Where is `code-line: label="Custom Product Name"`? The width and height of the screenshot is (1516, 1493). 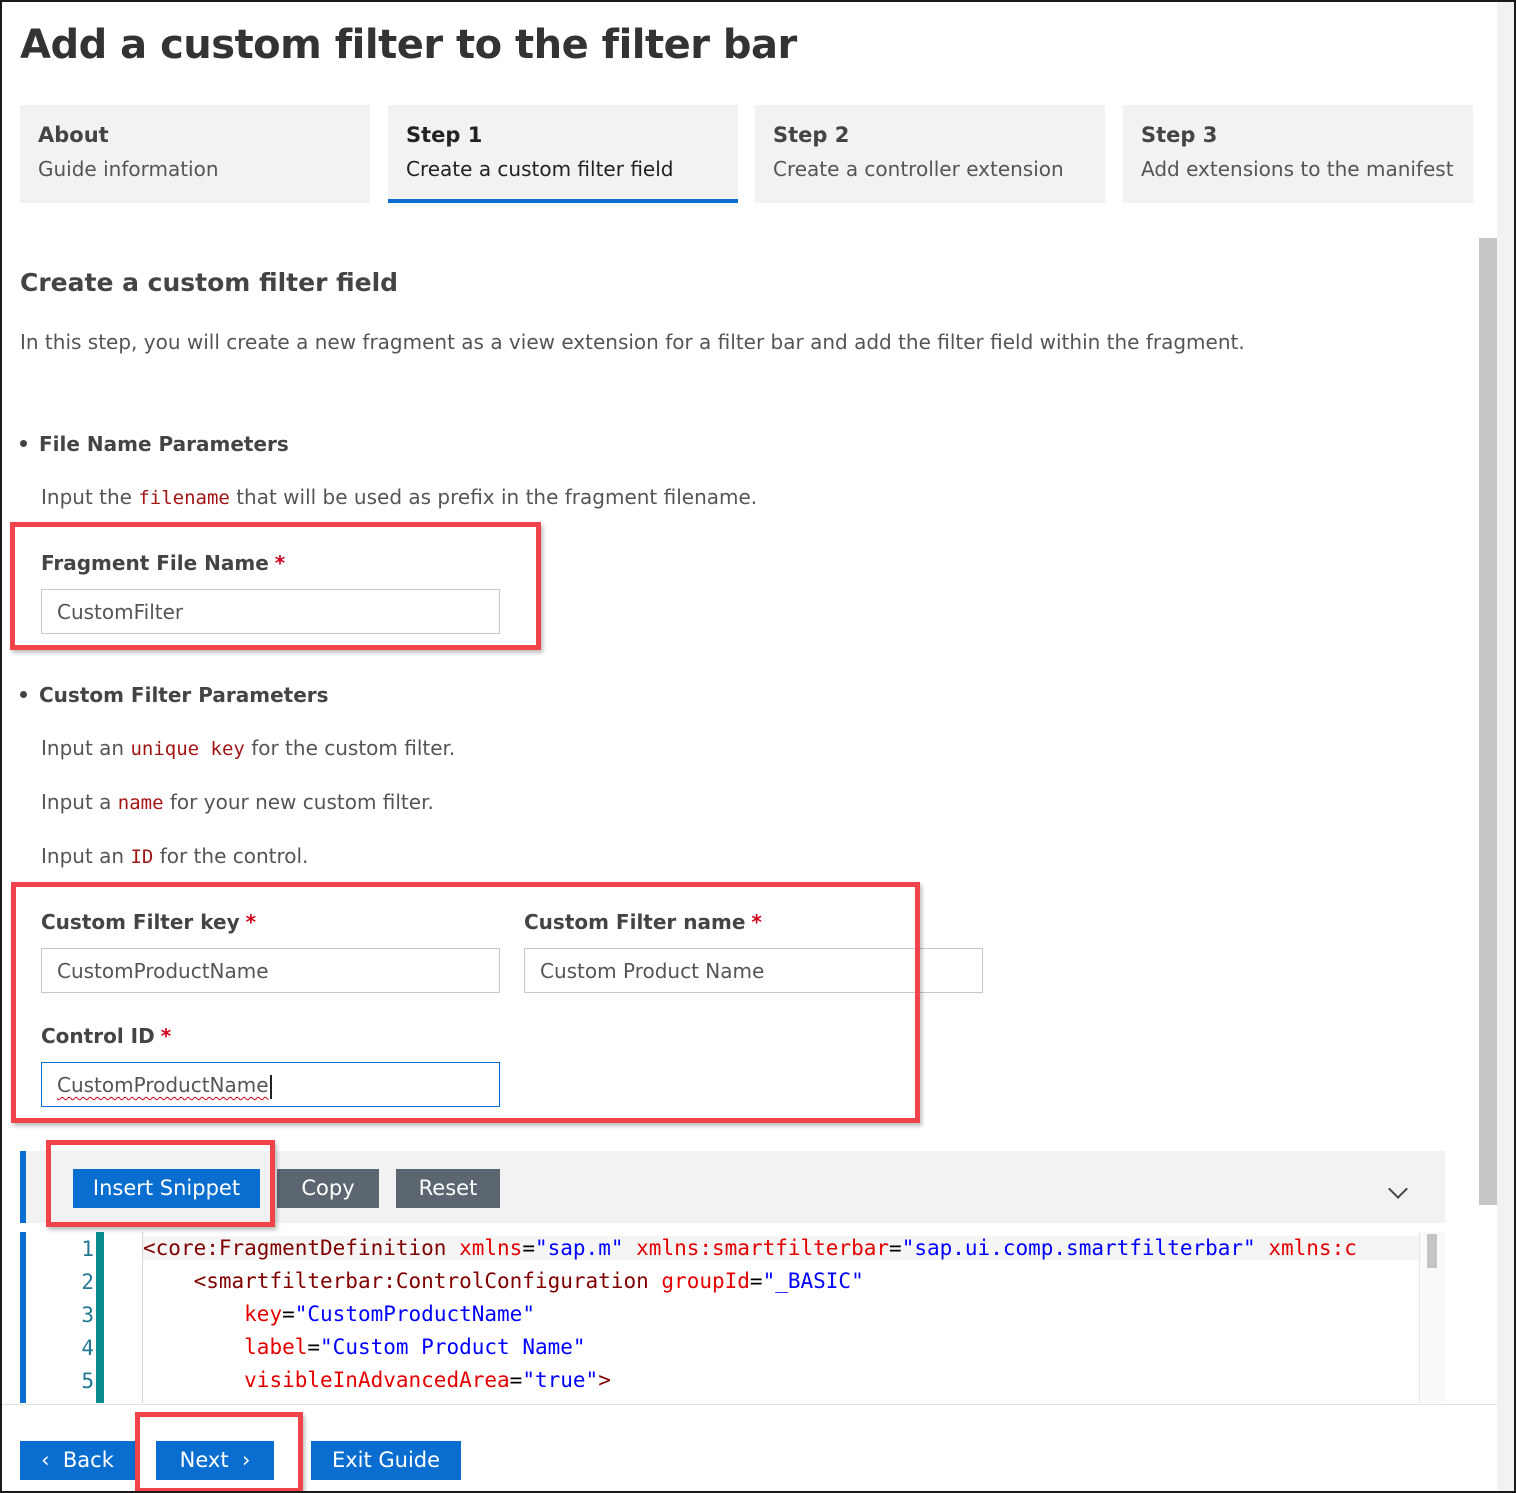 code-line: label="Custom Product Name" is located at coordinates (415, 1347).